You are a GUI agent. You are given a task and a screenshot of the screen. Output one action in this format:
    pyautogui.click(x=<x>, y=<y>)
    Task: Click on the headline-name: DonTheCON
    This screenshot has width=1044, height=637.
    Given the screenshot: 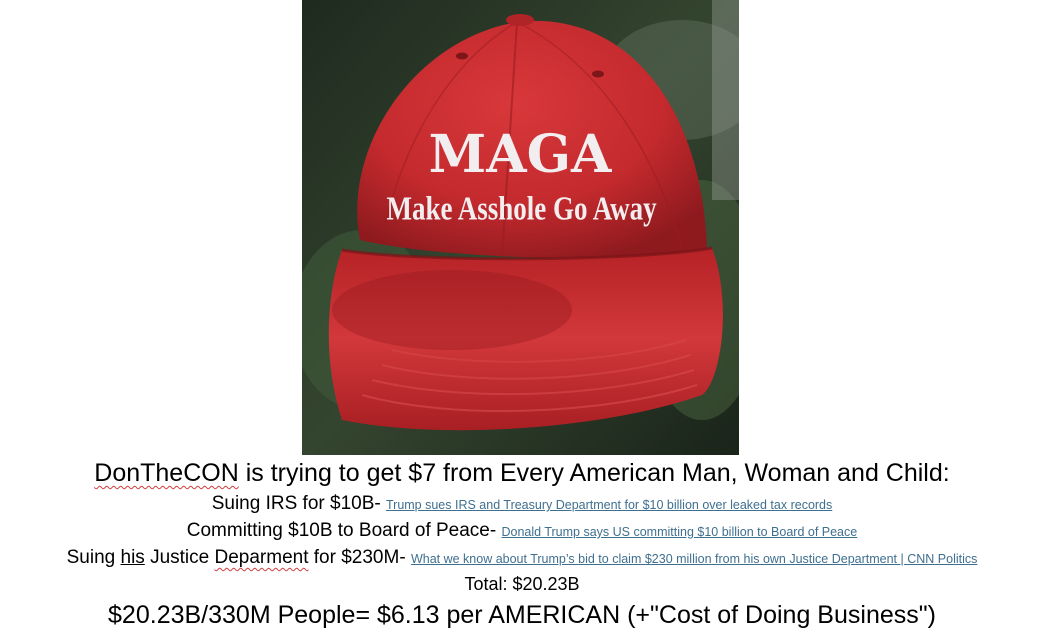 What is the action you would take?
    pyautogui.click(x=166, y=473)
    